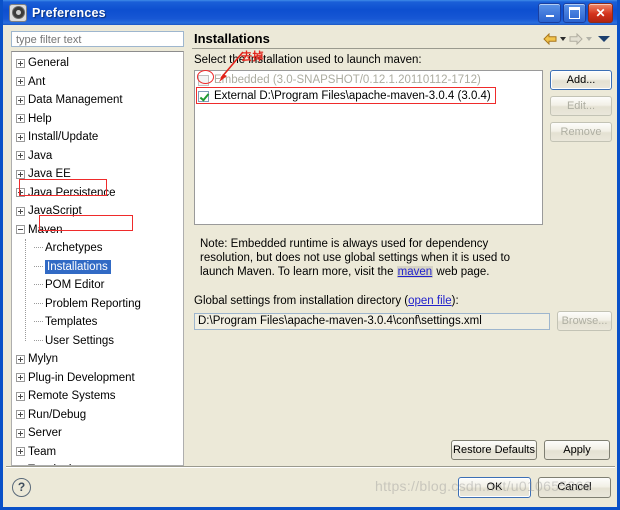 The width and height of the screenshot is (620, 510). I want to click on maven-link: maven, so click(415, 272).